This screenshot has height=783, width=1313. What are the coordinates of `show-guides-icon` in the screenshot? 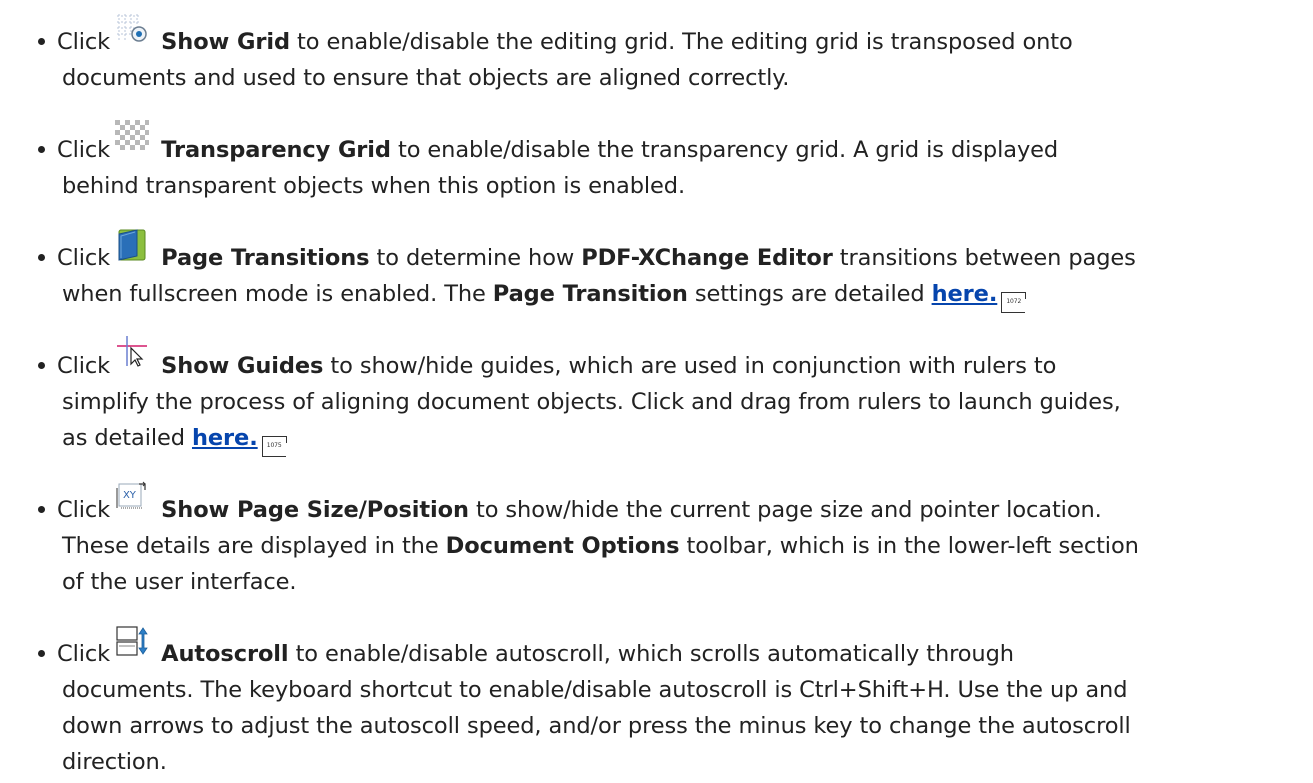 It's located at (132, 351).